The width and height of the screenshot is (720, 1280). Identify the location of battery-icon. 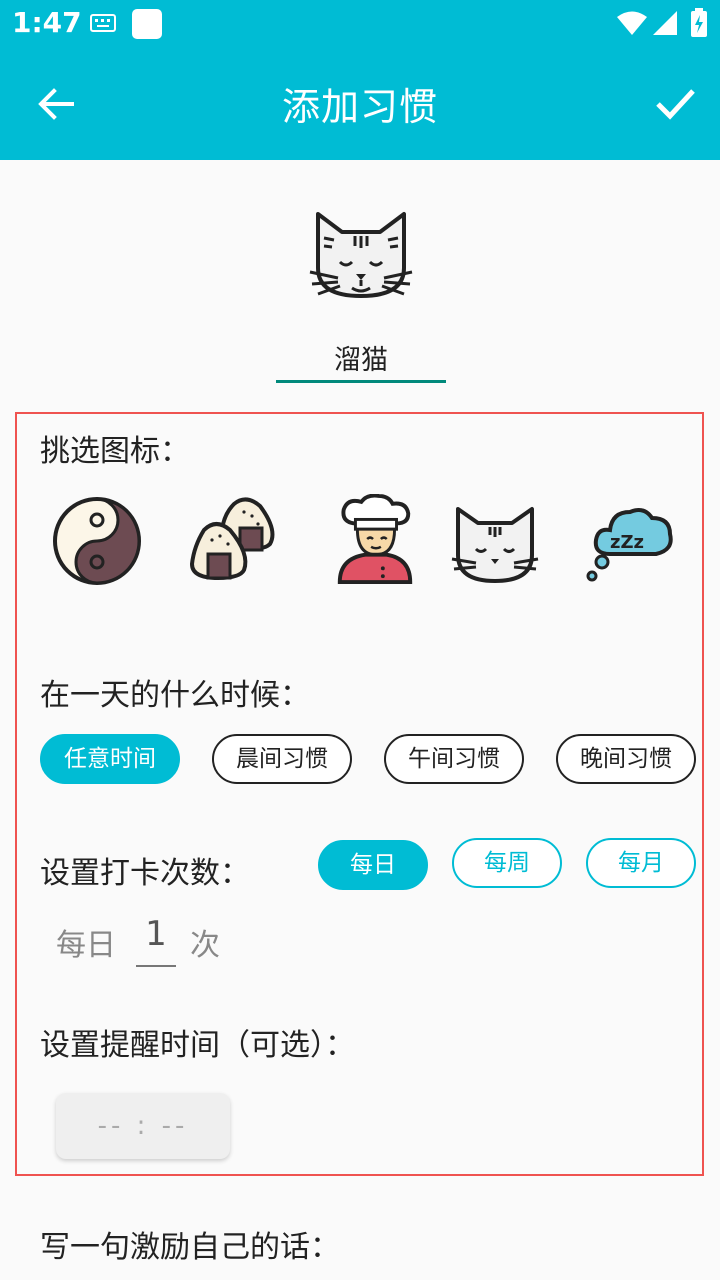
(699, 22).